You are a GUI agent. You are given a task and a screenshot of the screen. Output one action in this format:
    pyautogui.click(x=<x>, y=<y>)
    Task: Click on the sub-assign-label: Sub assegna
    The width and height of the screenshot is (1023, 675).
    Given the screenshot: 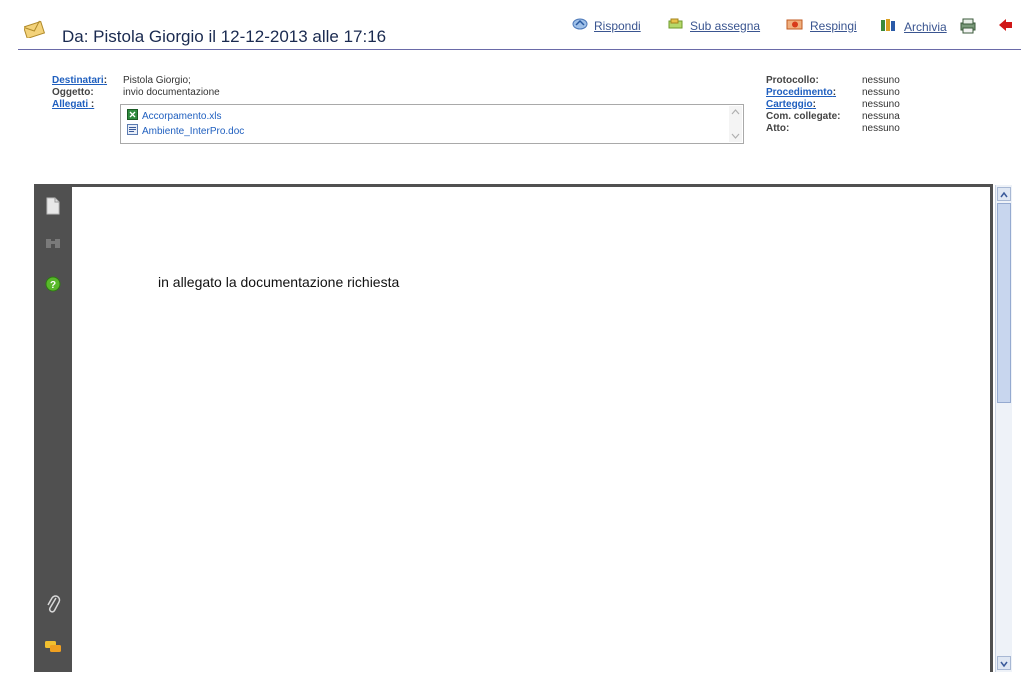 What is the action you would take?
    pyautogui.click(x=725, y=25)
    